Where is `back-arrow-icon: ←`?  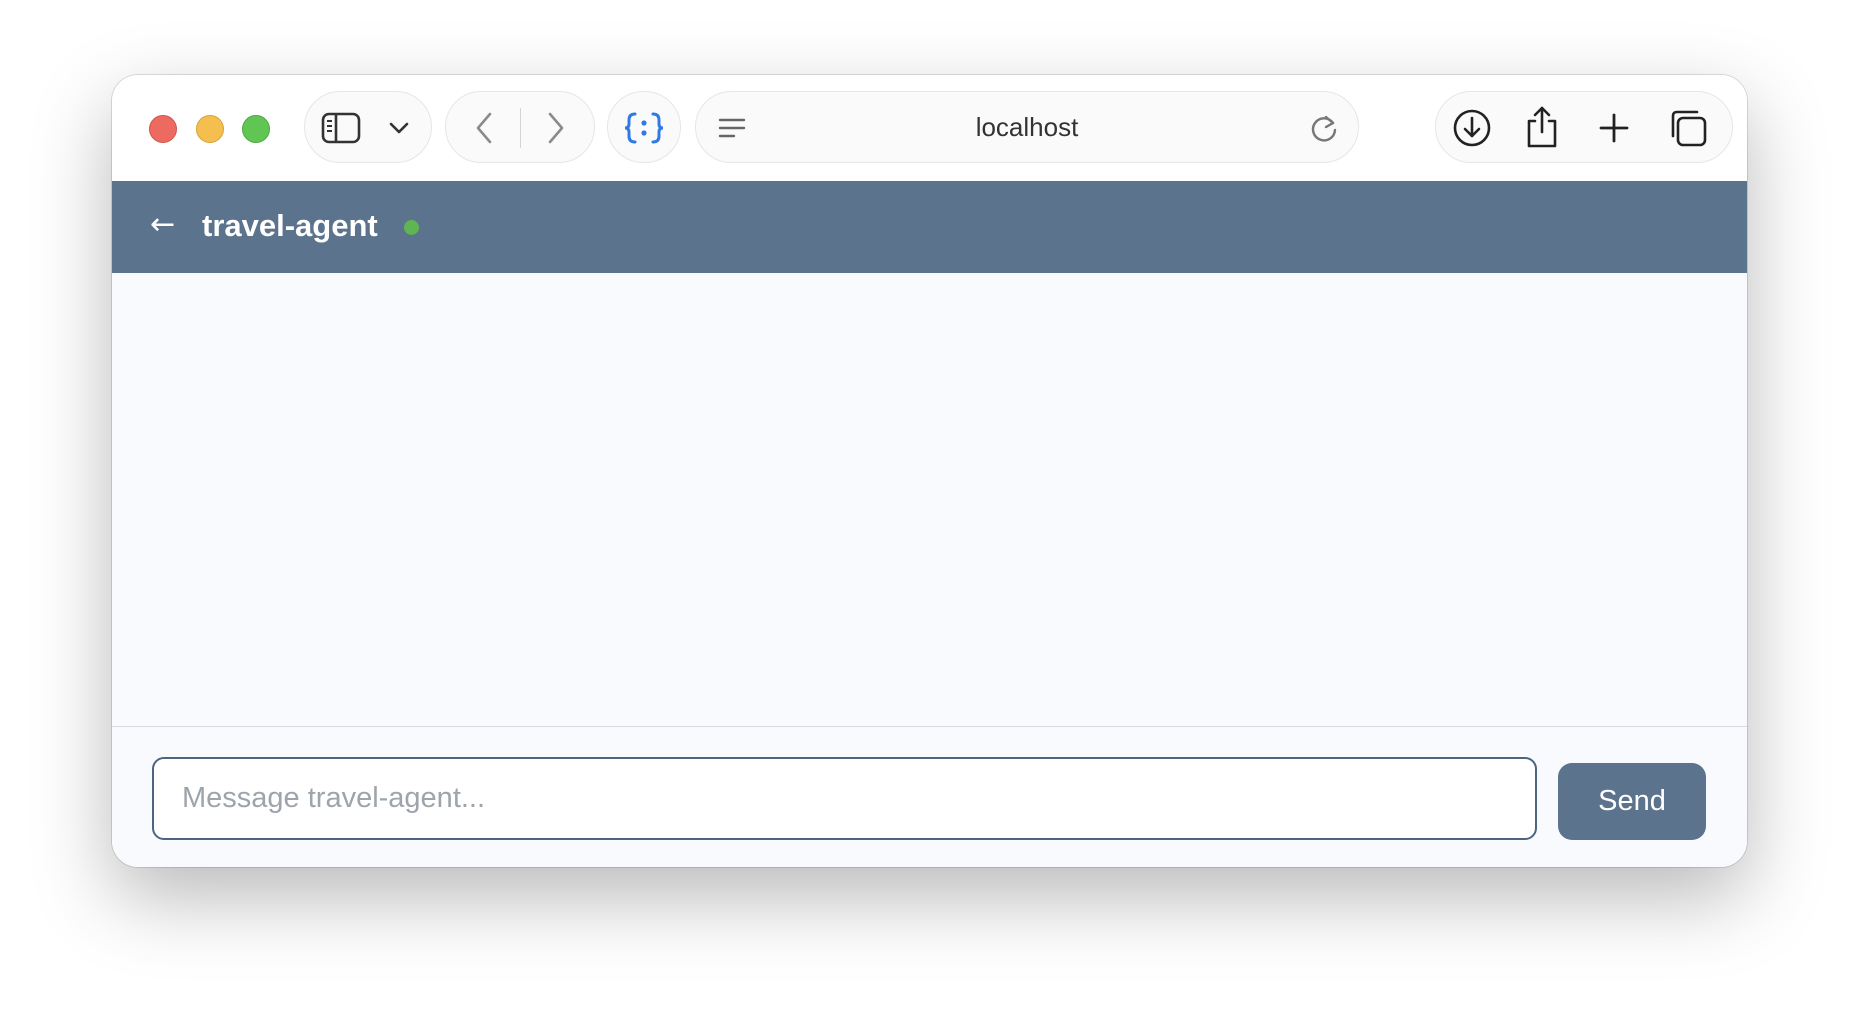 back-arrow-icon: ← is located at coordinates (165, 225).